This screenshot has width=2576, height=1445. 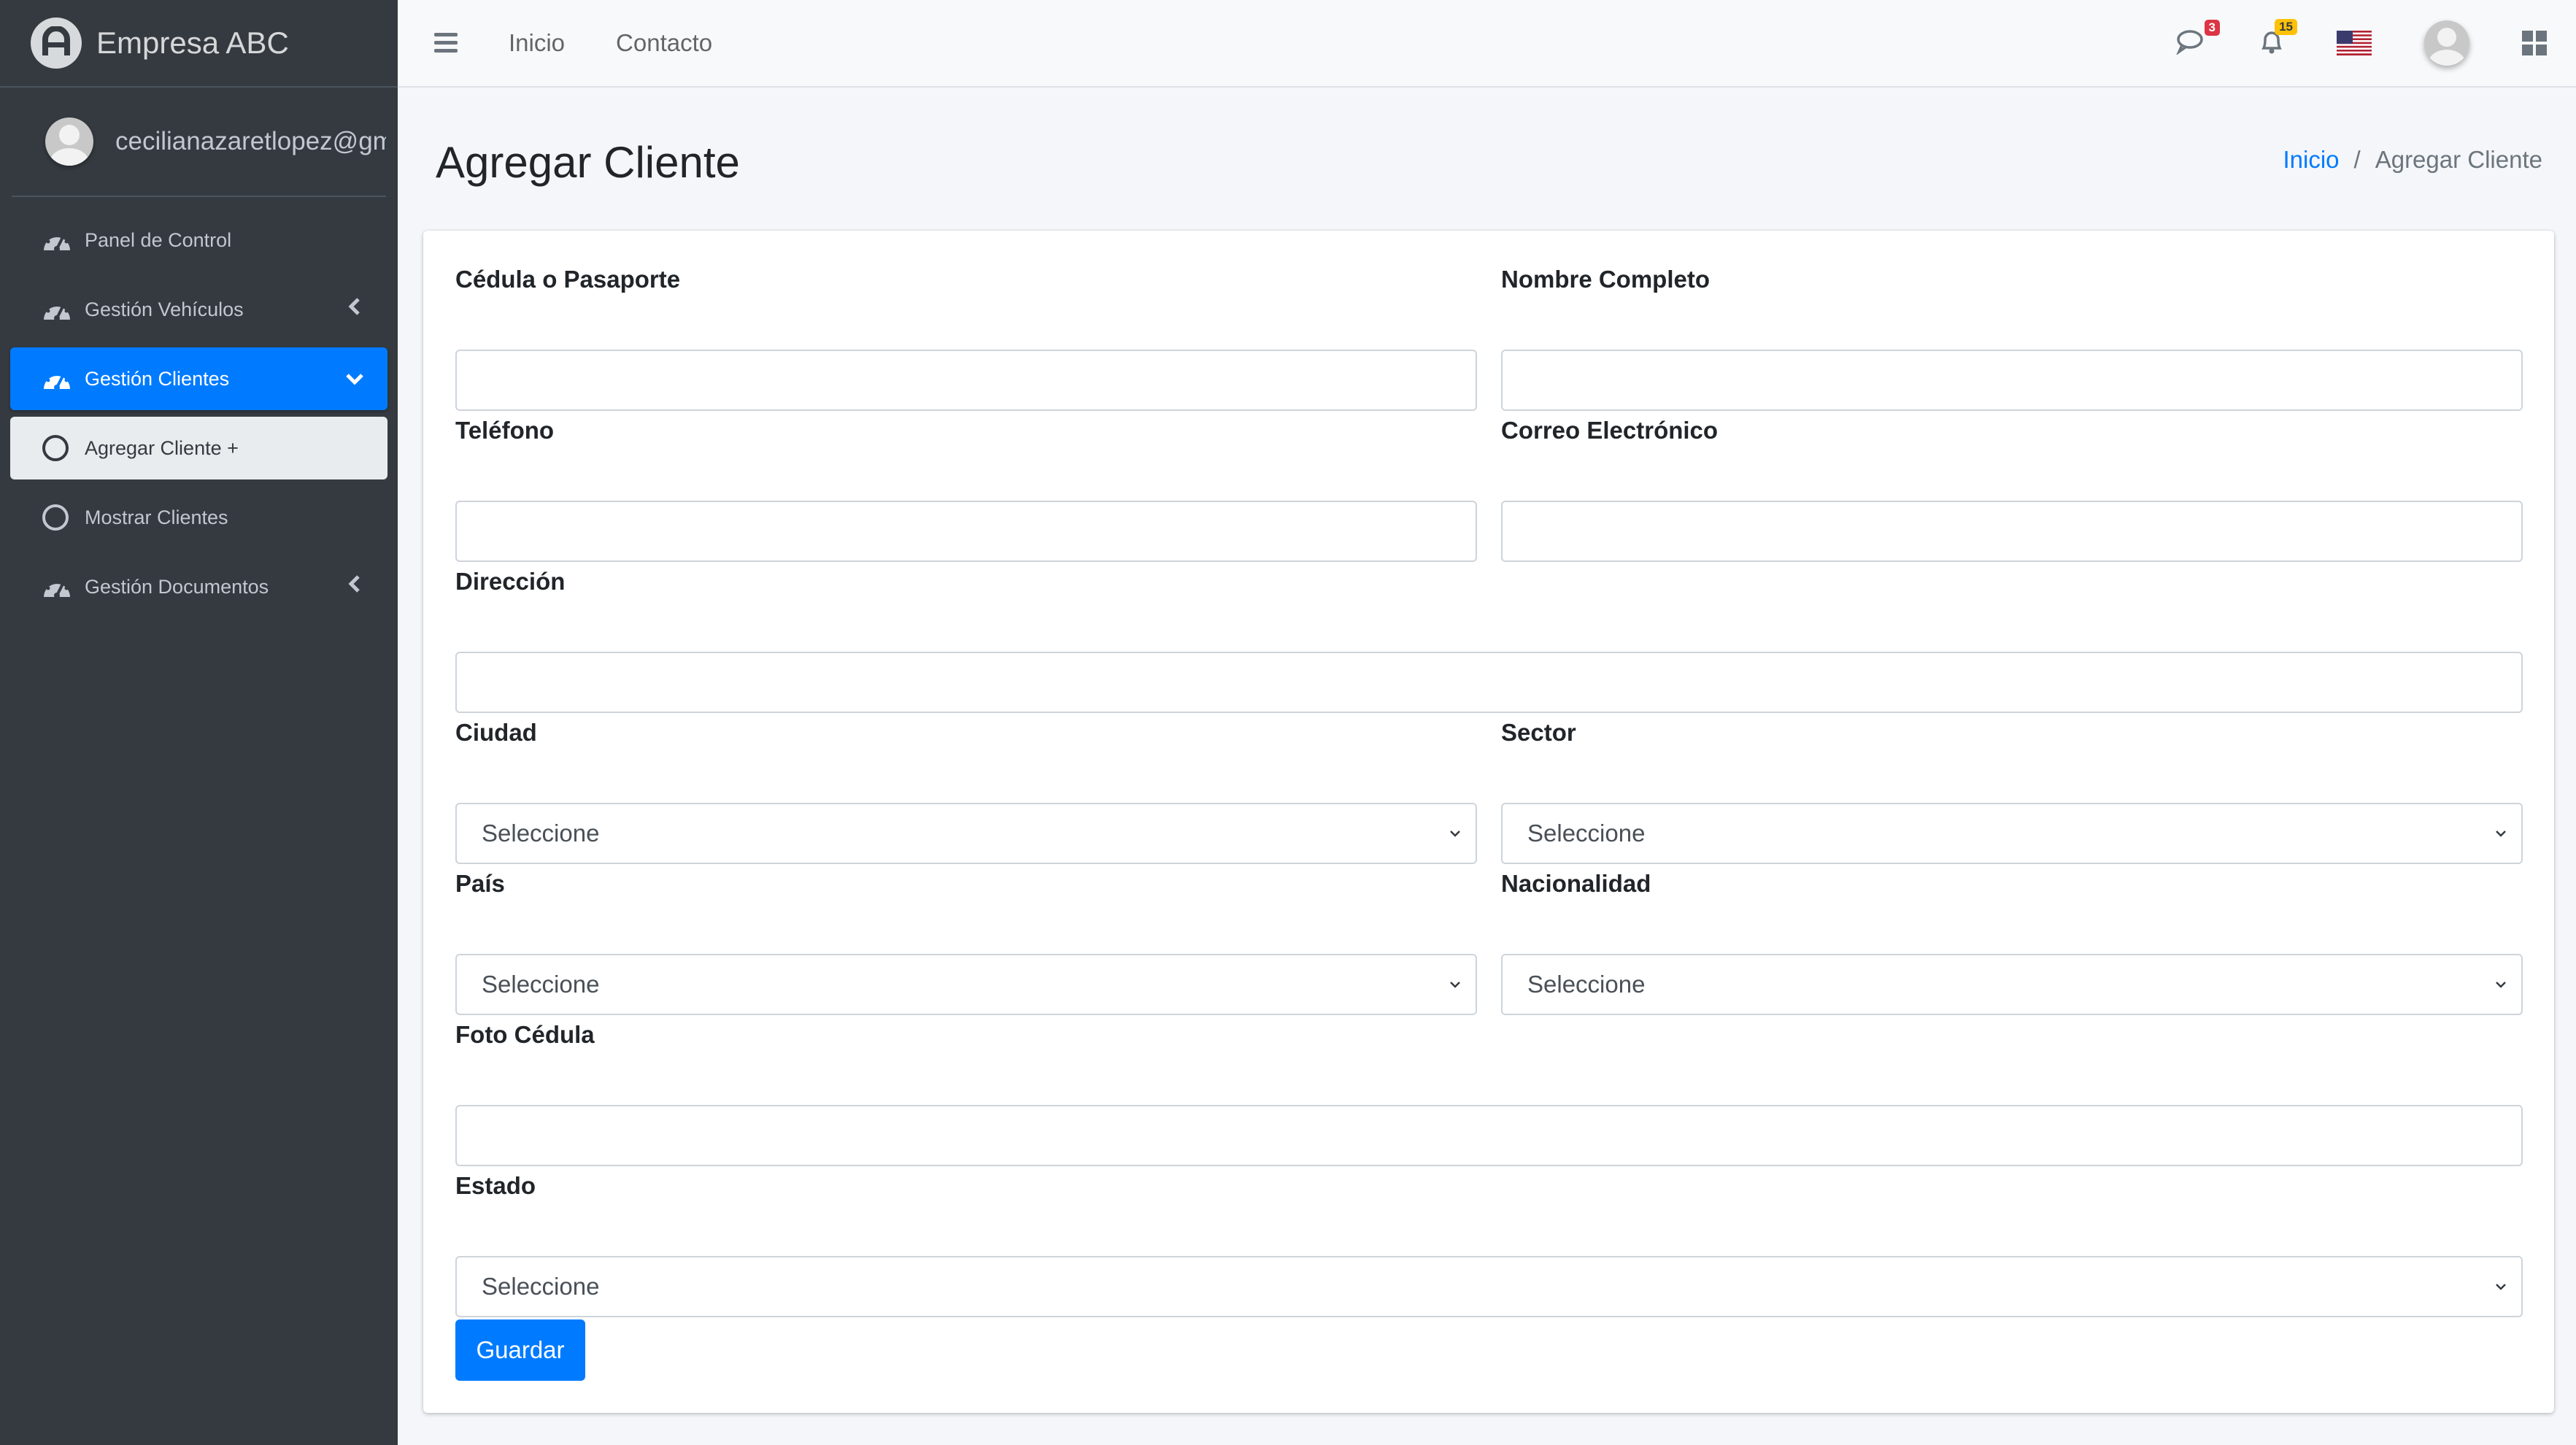 I want to click on comments-icon, so click(x=2191, y=43).